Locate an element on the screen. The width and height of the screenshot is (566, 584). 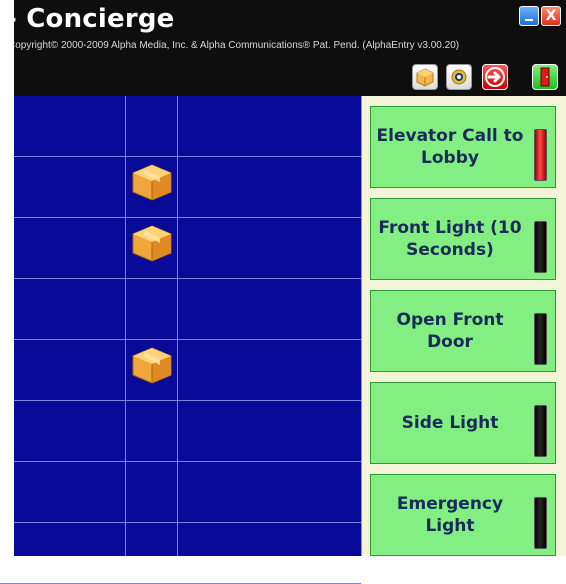
elevator-call-button: Elevator Call to Lobby is located at coordinates (463, 147).